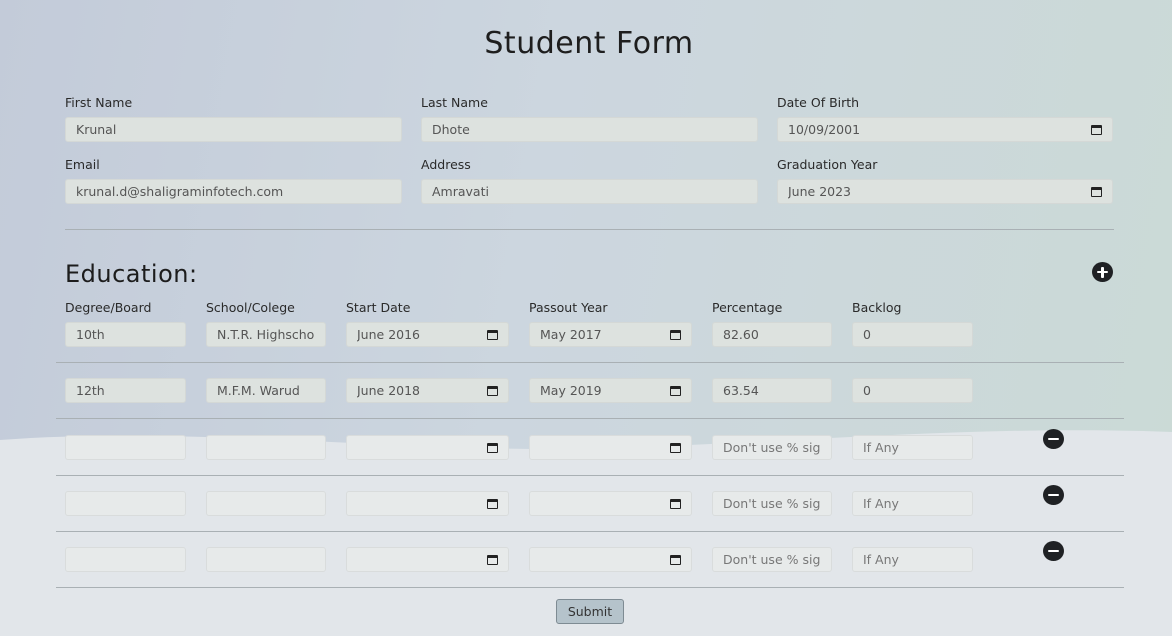 The image size is (1172, 636). Describe the element at coordinates (747, 307) in the screenshot. I see `column-percentage: Percentage` at that location.